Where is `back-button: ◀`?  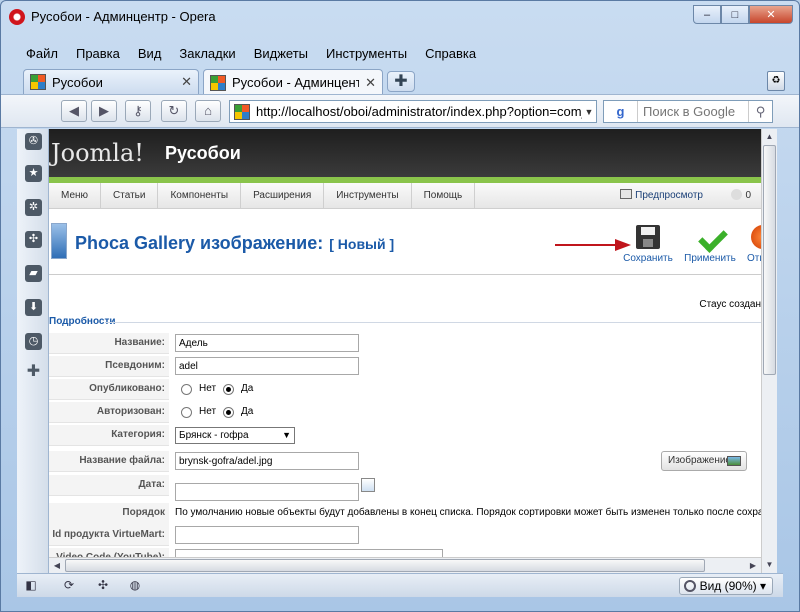 back-button: ◀ is located at coordinates (74, 111).